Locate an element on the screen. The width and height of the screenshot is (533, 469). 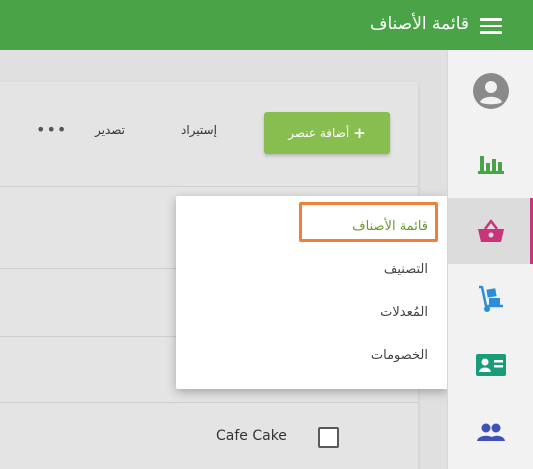
menu-item-discounts: الخصومات is located at coordinates (399, 355).